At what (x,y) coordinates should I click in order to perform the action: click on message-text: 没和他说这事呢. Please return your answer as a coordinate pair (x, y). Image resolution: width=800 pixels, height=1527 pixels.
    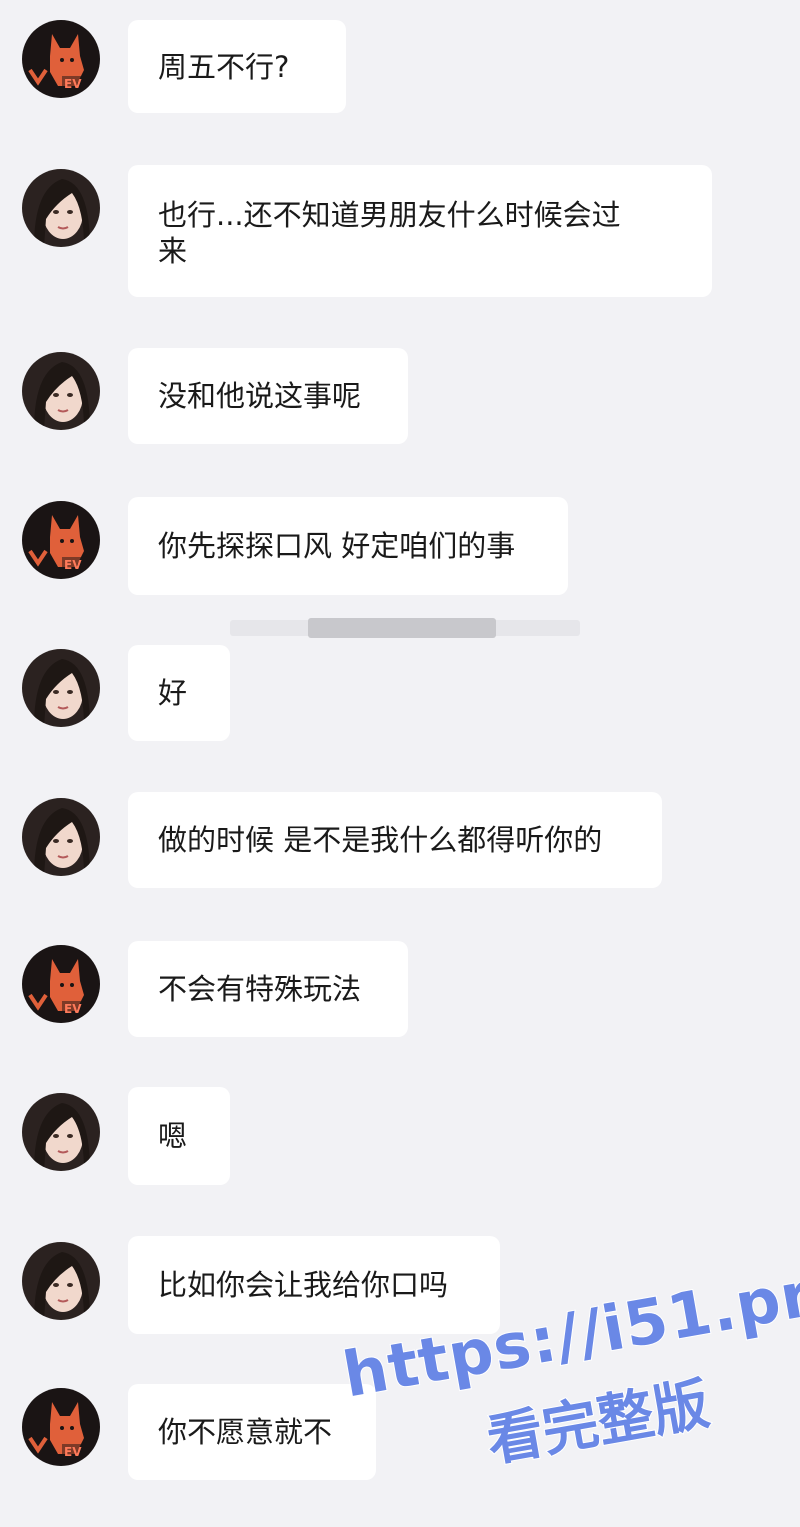
    Looking at the image, I should click on (260, 396).